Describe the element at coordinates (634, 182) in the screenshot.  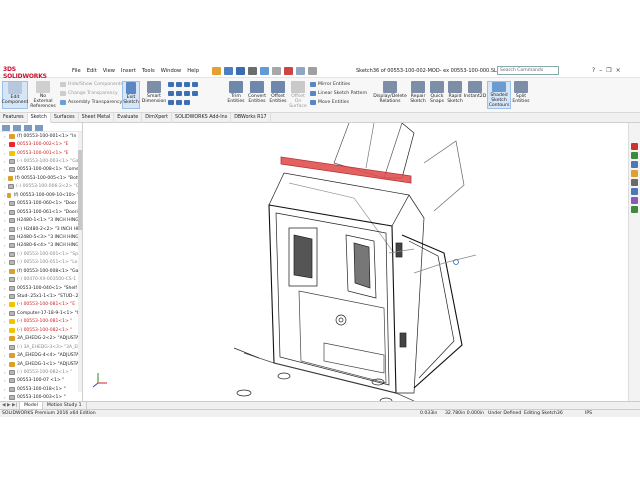
I see `view-palette-icon` at that location.